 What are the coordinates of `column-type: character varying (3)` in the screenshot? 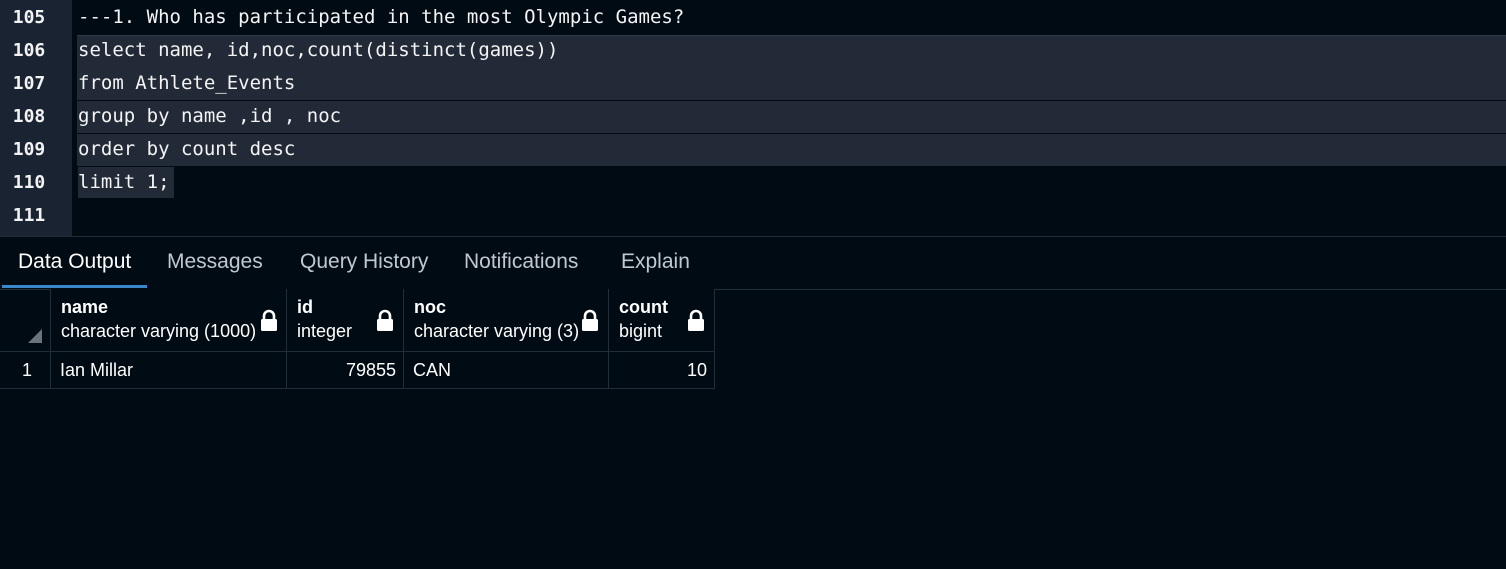 It's located at (497, 331).